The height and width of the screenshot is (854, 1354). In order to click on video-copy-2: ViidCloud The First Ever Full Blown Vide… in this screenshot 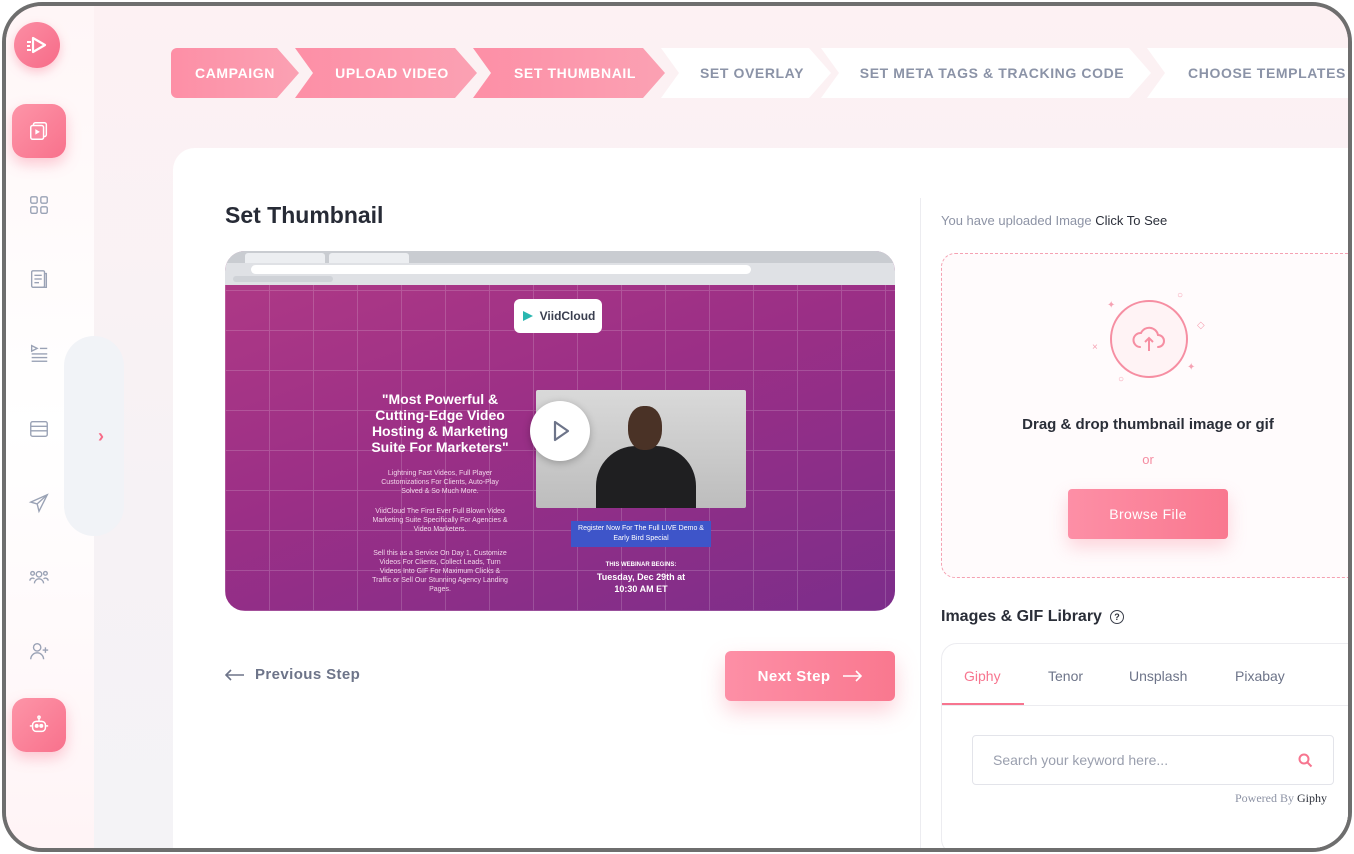, I will do `click(440, 520)`.